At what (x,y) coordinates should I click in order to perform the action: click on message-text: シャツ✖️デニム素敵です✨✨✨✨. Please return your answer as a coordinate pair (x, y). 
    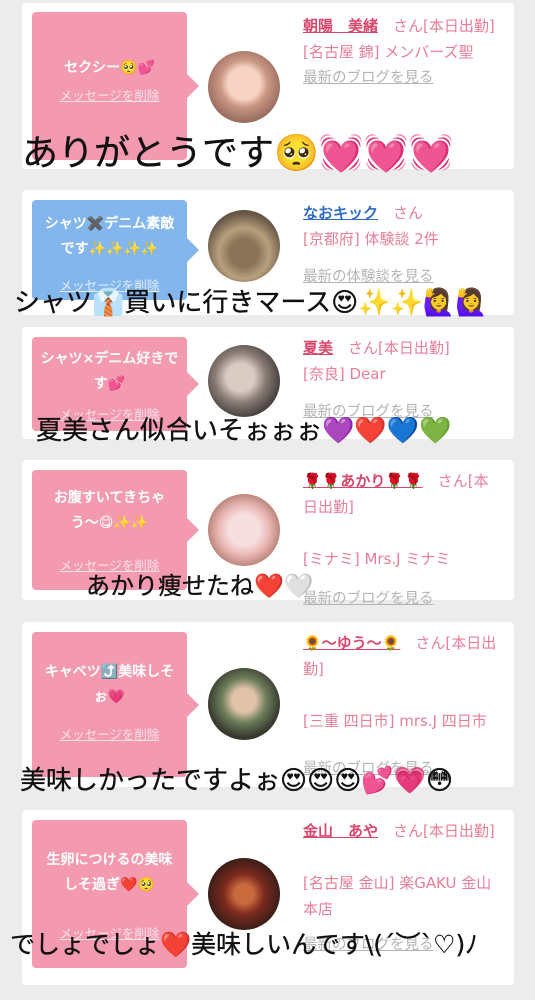
    Looking at the image, I should click on (109, 236).